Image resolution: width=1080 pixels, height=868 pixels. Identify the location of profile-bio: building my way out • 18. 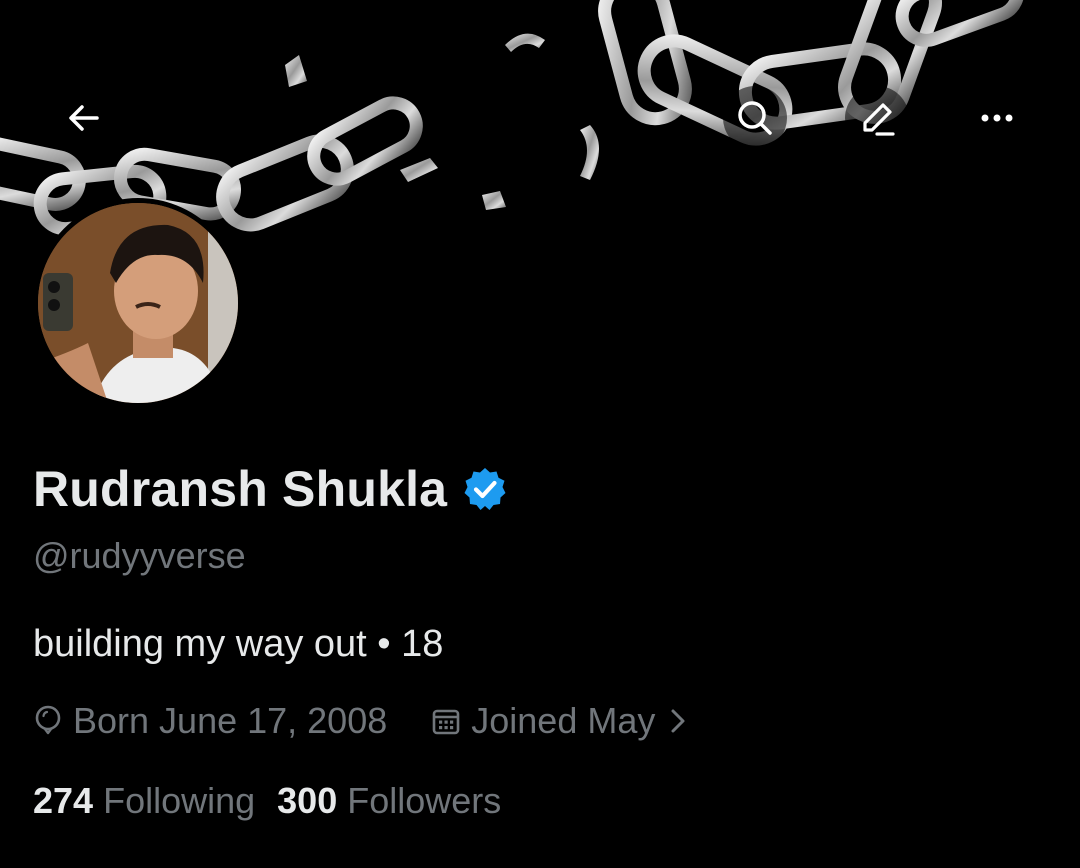
(238, 644).